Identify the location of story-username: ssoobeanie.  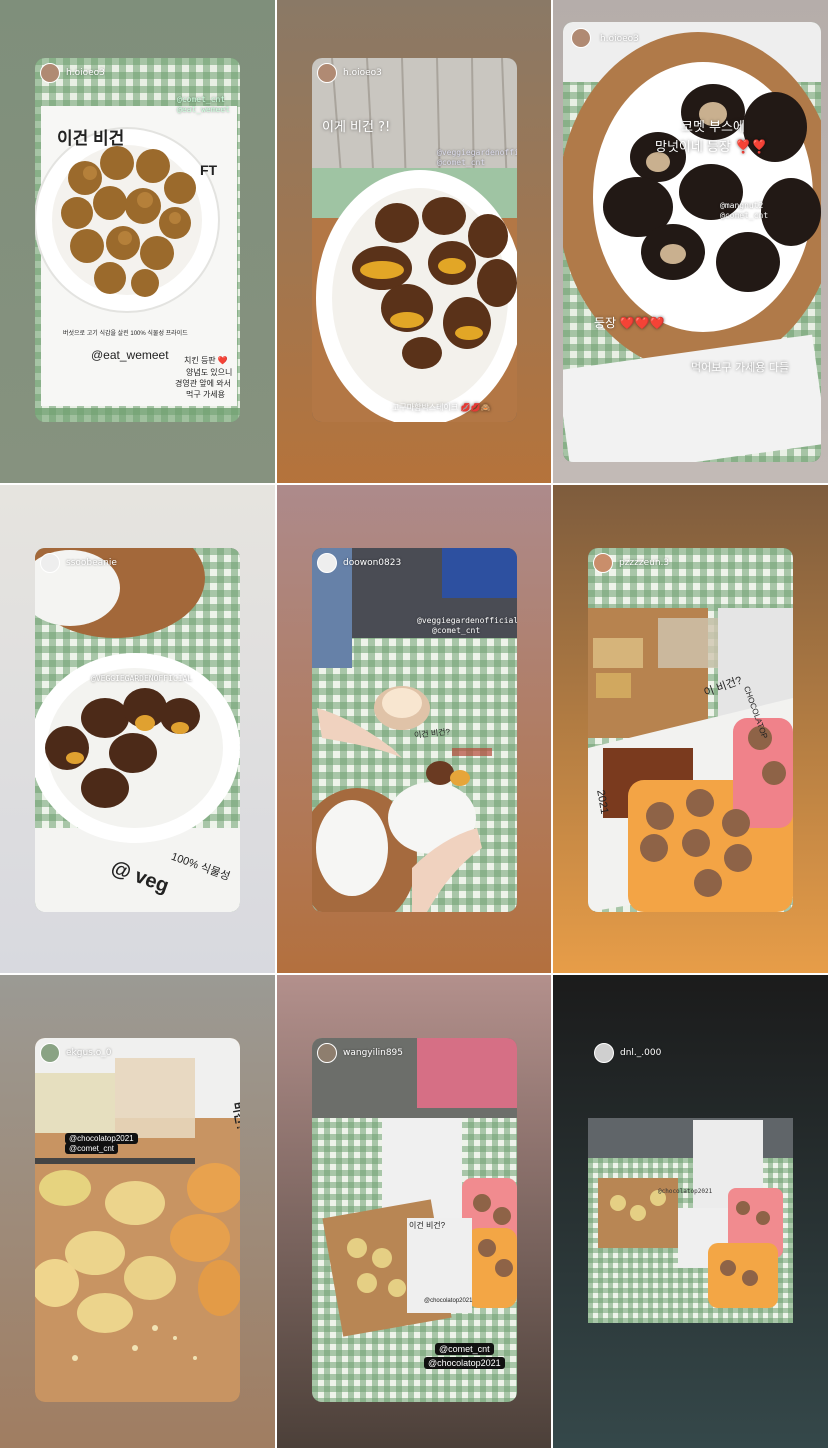
(91, 563).